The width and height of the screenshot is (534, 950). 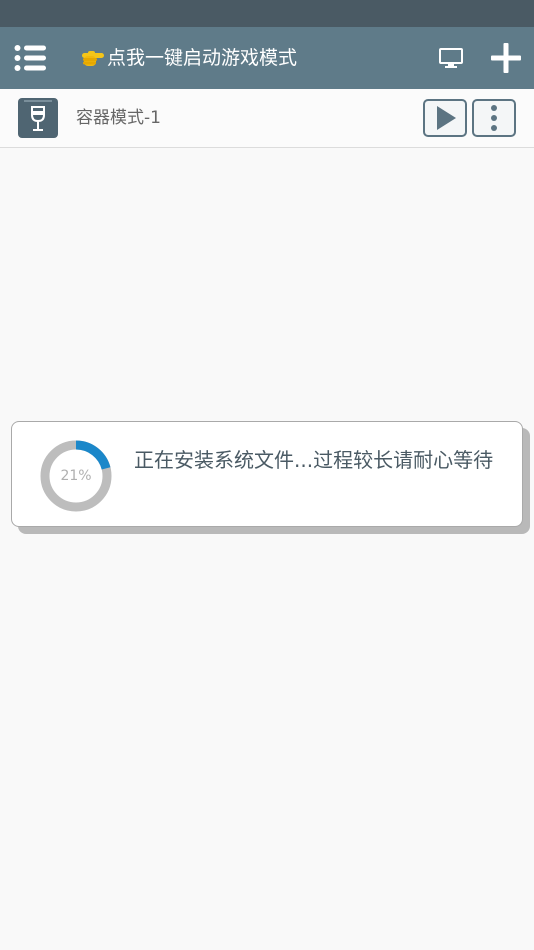 I want to click on toolbar-title: 点我一键启动游戏模式, so click(x=202, y=58).